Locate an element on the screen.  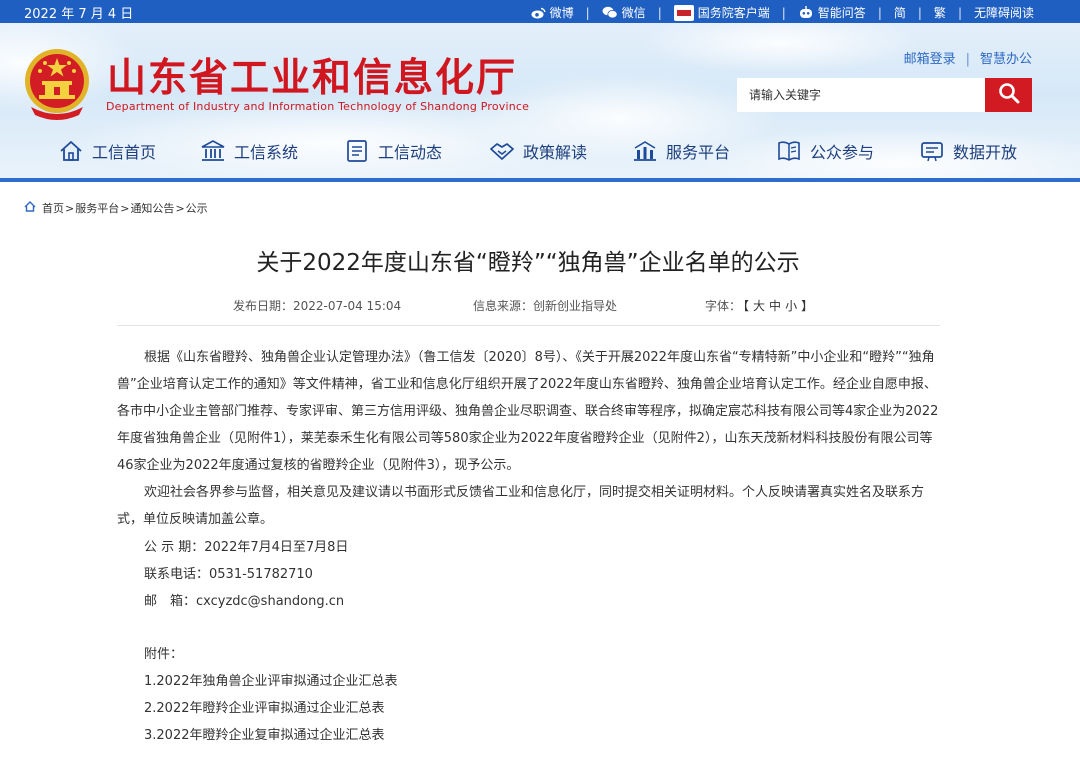
nav-label: 工信动态 is located at coordinates (410, 152).